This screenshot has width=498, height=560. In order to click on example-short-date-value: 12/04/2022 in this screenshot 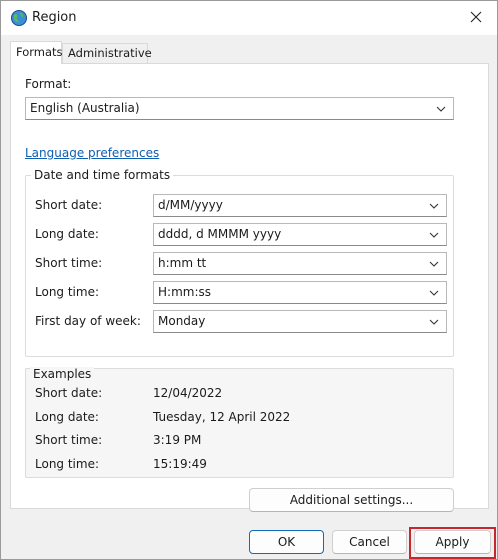, I will do `click(188, 393)`.